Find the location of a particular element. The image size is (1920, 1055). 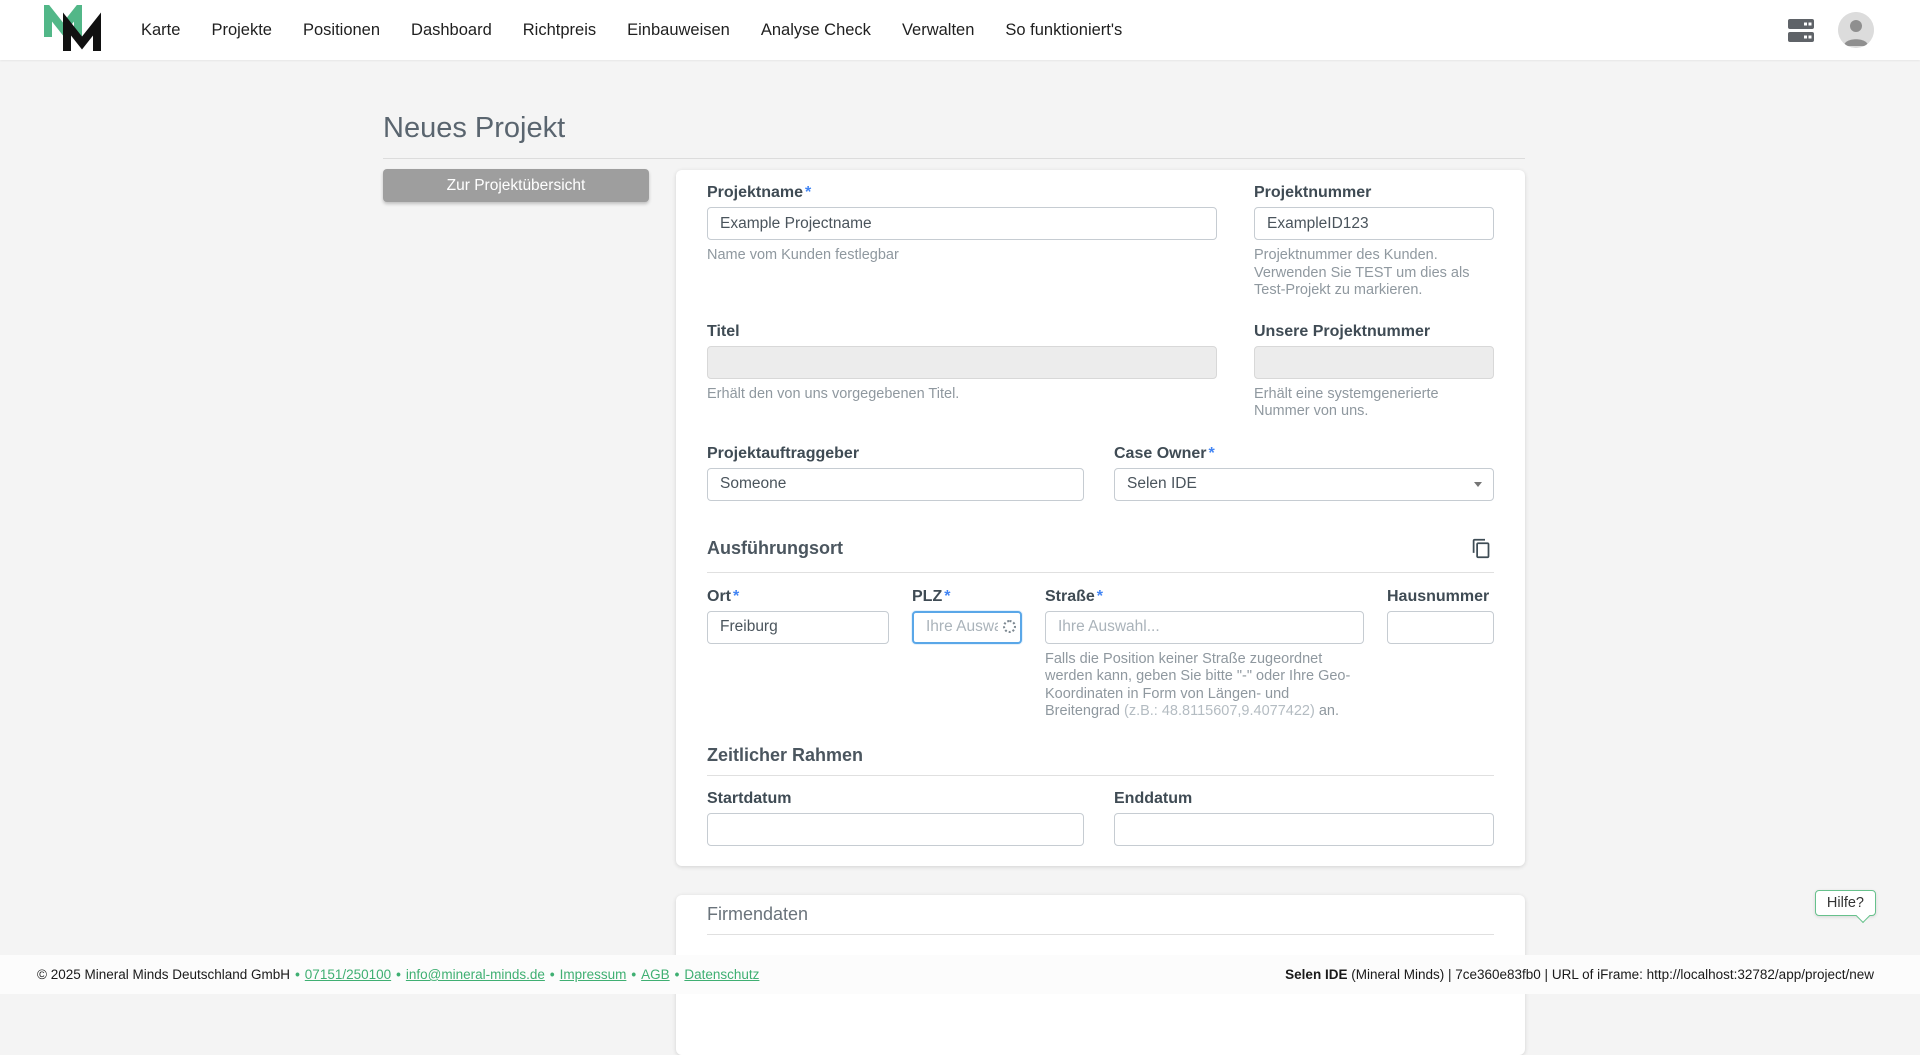

nav-item-positionen: Positionen is located at coordinates (341, 30).